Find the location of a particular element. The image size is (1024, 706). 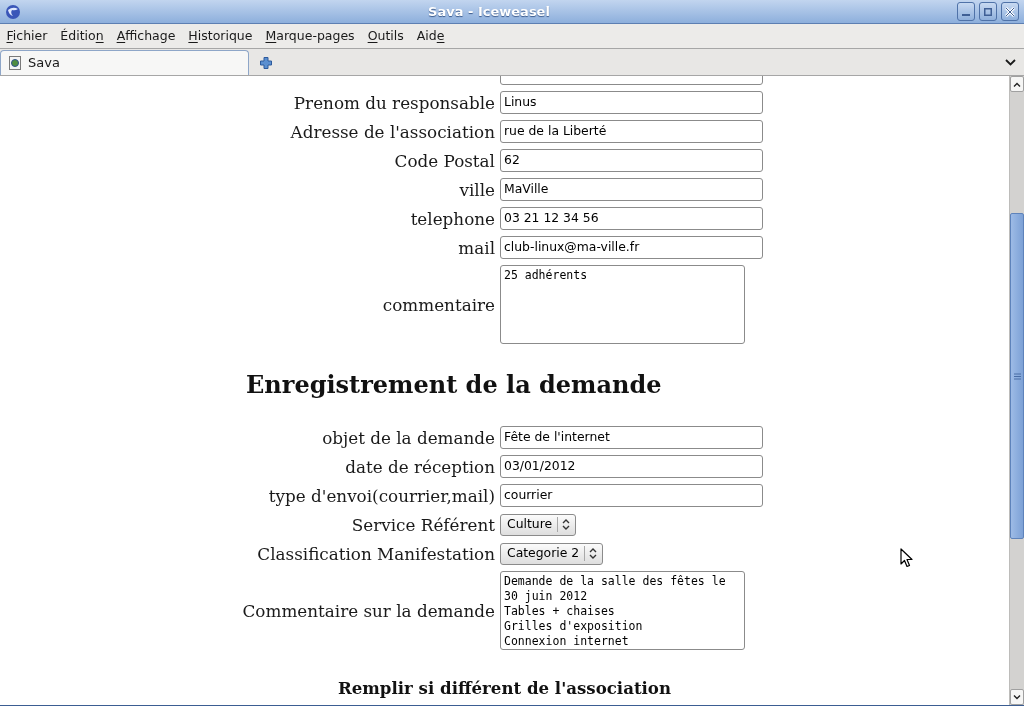

field-label: objet de la demande is located at coordinates (408, 437).